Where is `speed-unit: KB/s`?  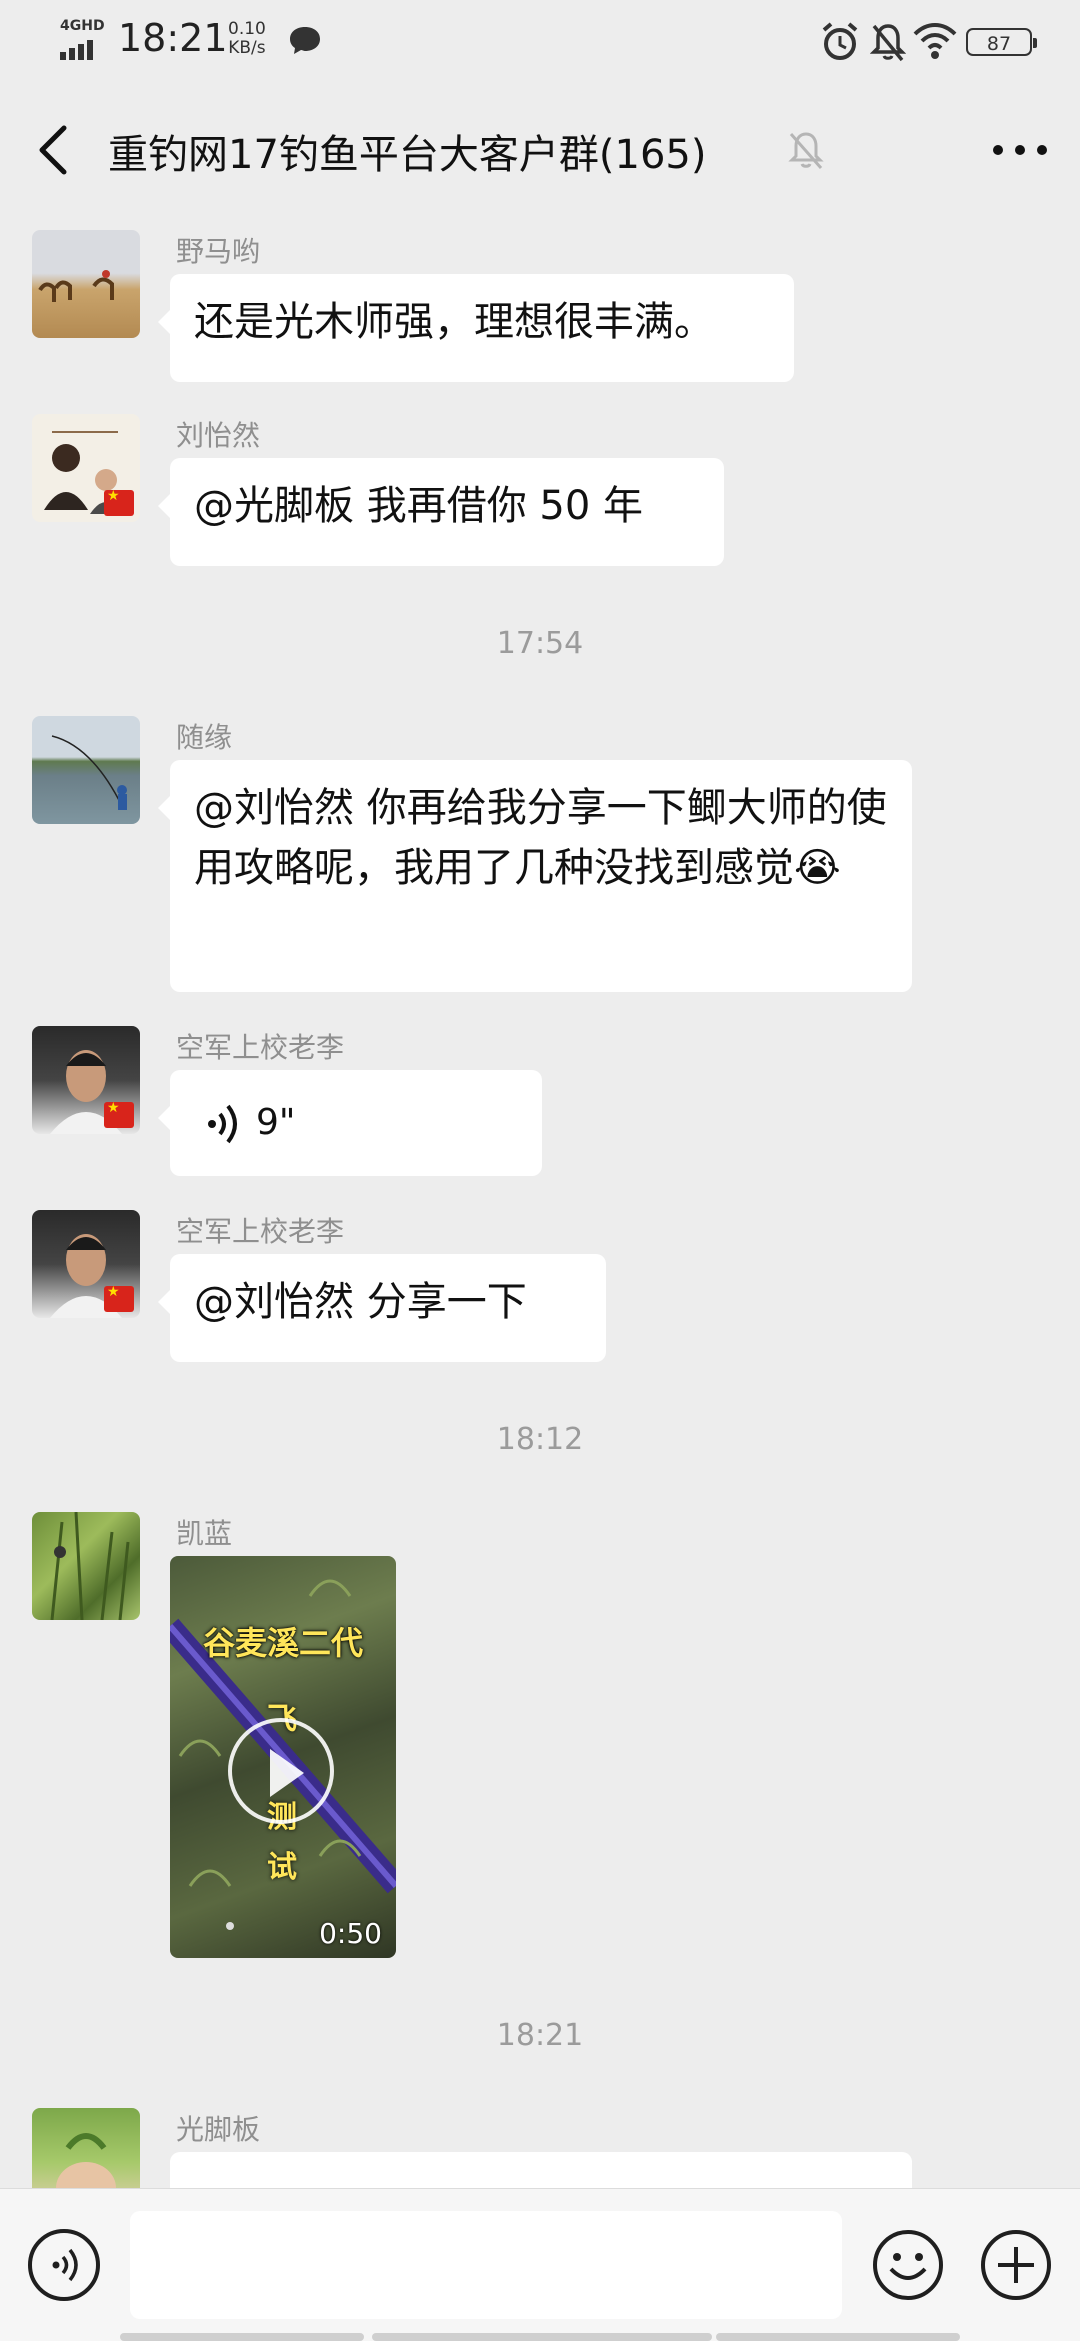
speed-unit: KB/s is located at coordinates (247, 48).